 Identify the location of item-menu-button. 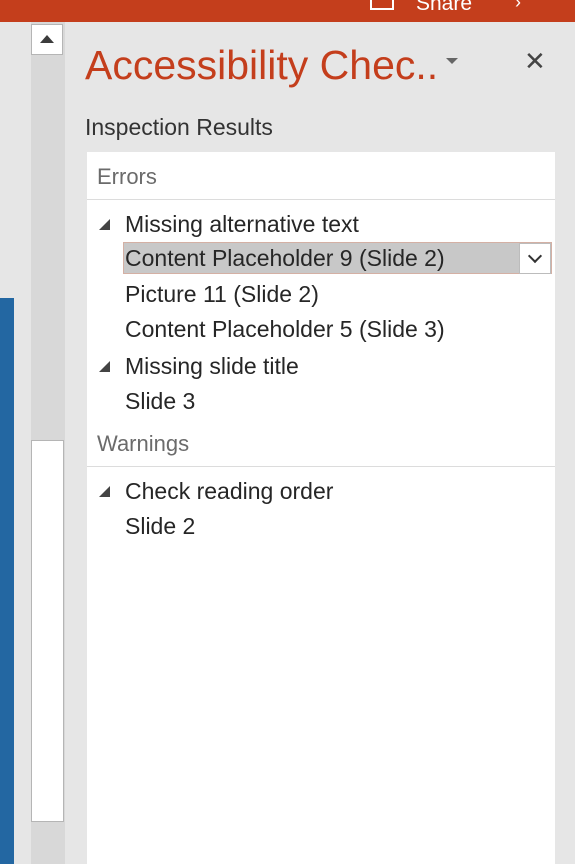
(535, 258).